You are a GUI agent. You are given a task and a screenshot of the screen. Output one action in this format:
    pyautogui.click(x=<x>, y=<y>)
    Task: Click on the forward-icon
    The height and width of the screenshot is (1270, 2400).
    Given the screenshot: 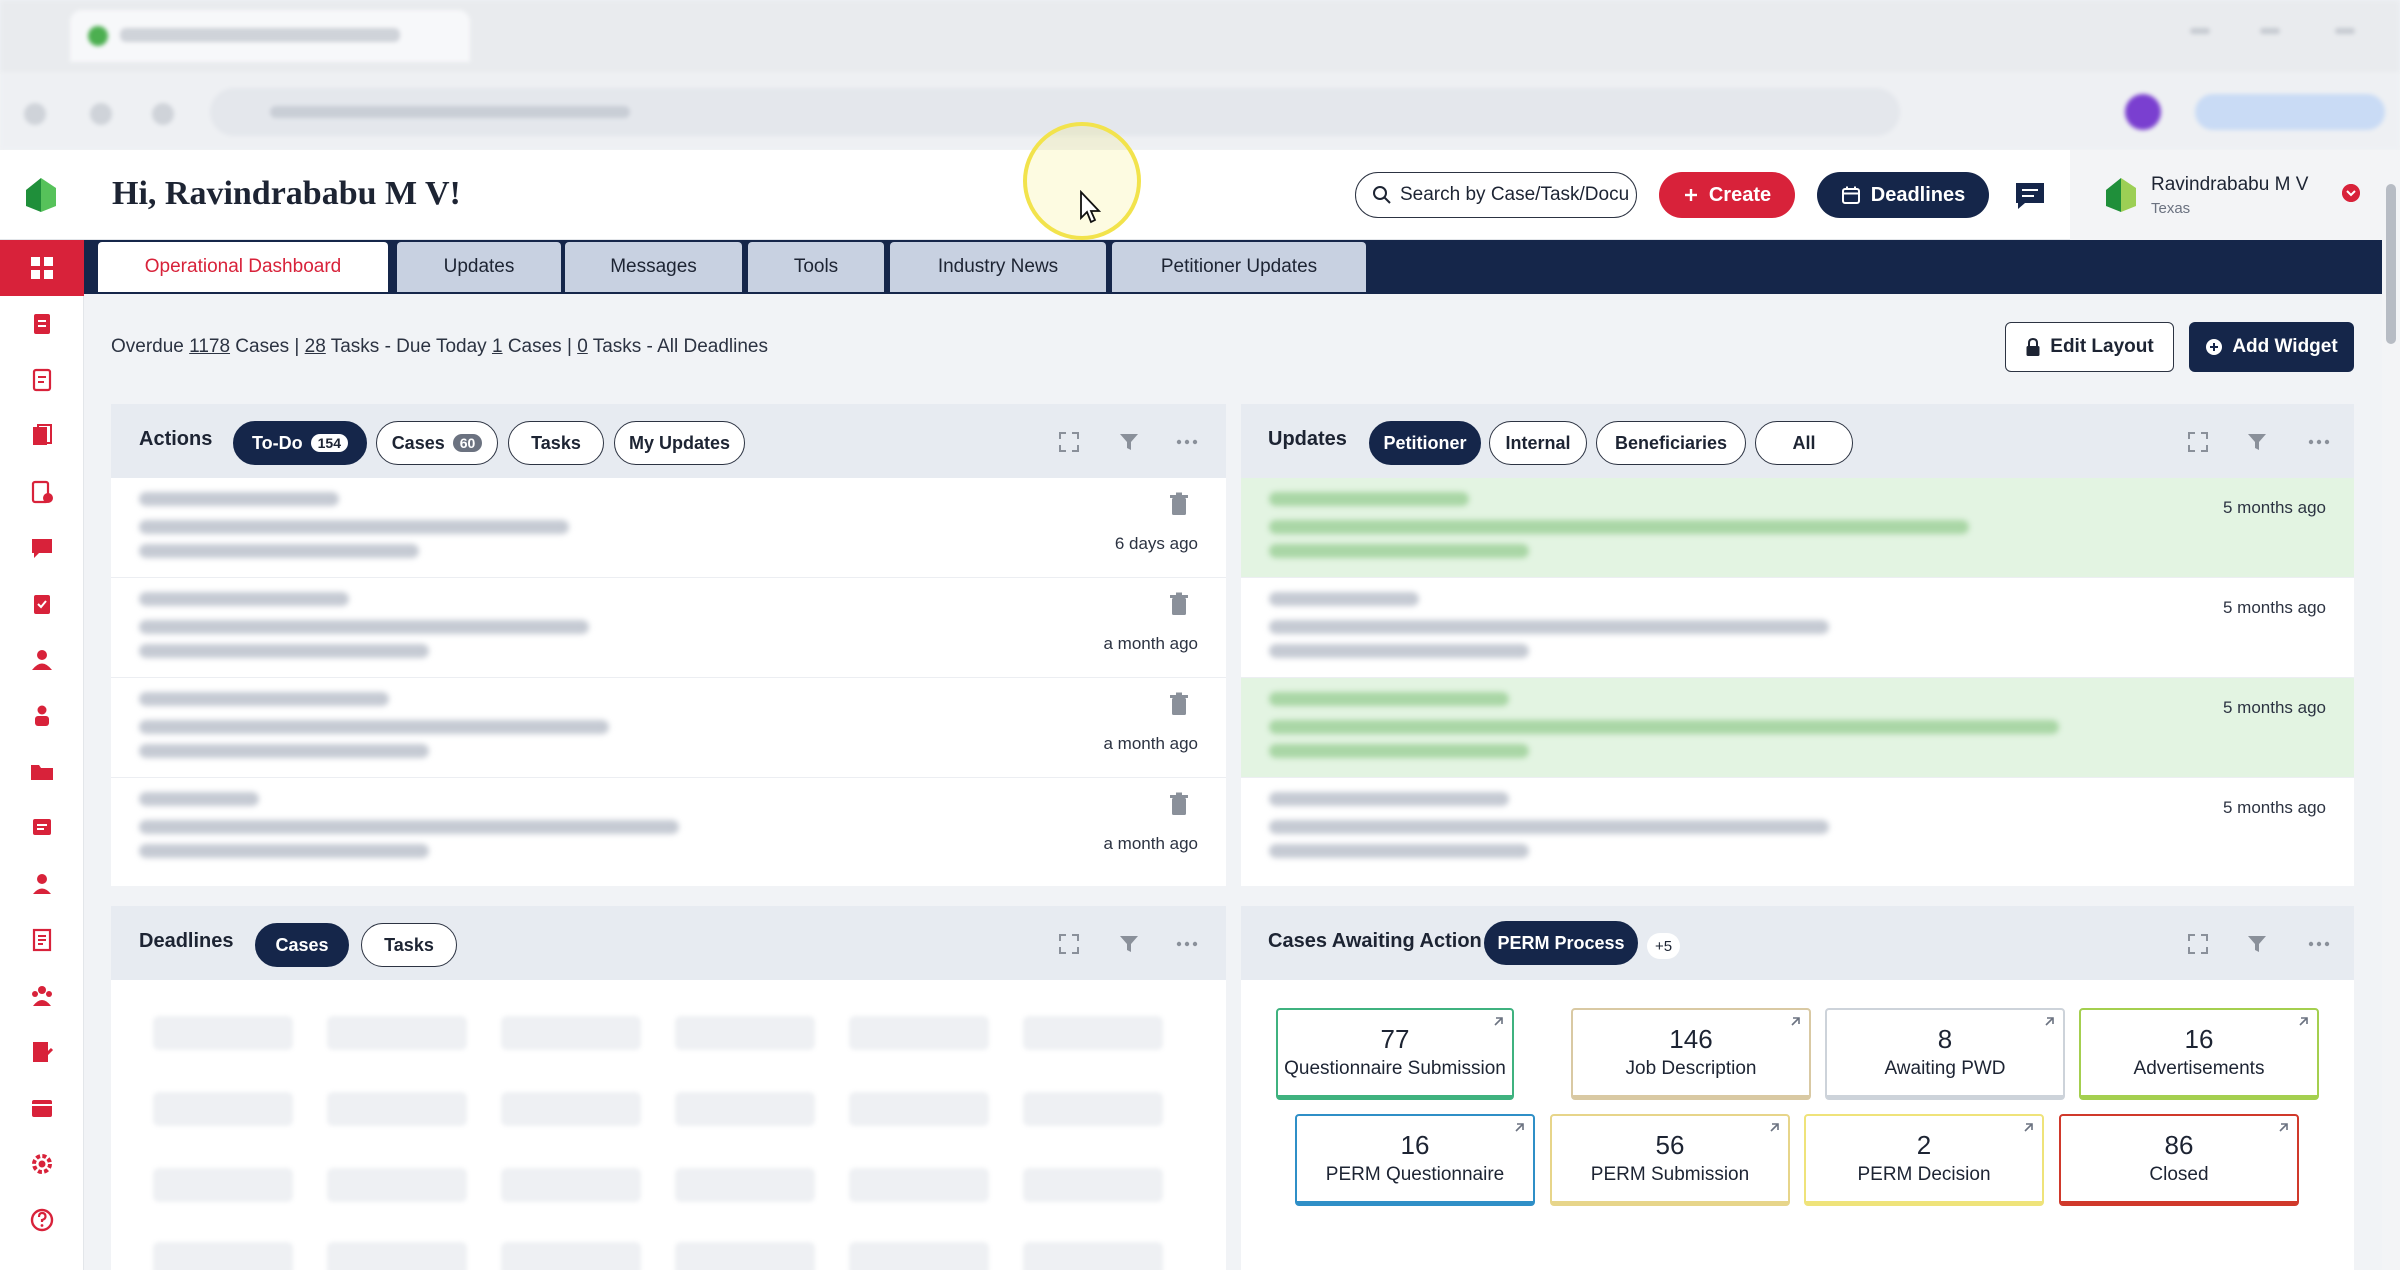 What is the action you would take?
    pyautogui.click(x=101, y=114)
    